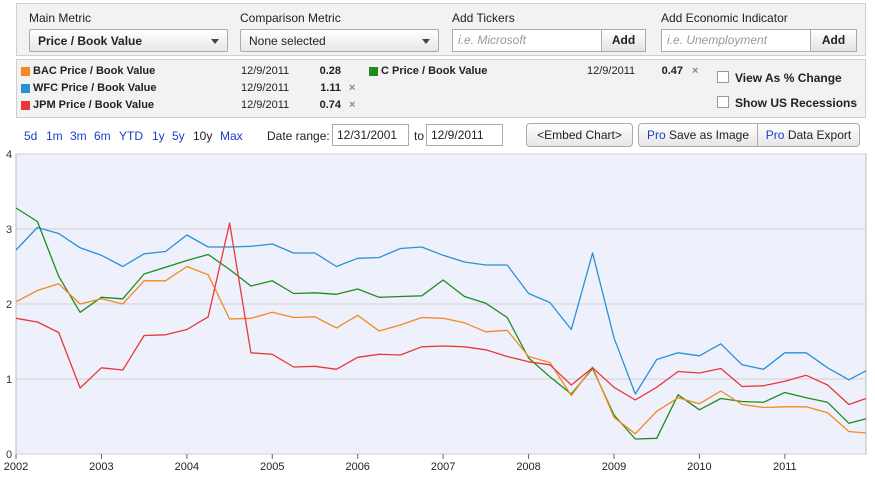  Describe the element at coordinates (614, 467) in the screenshot. I see `x-tick-label: 2009` at that location.